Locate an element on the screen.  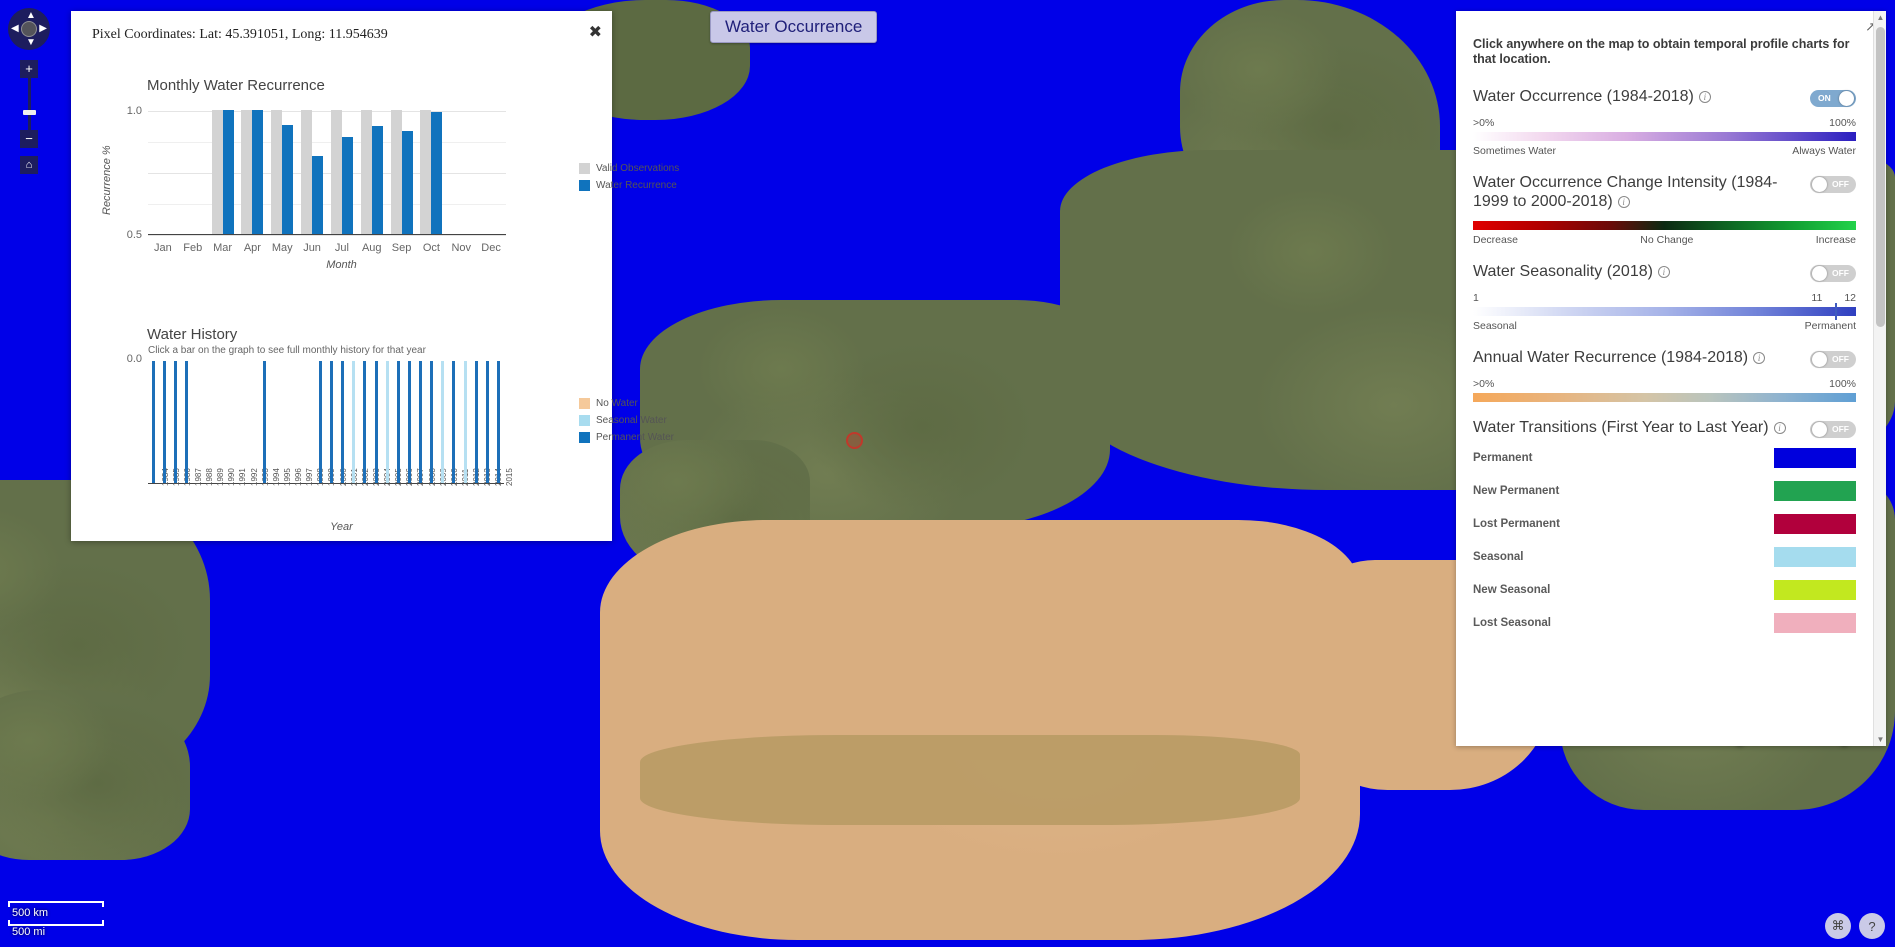
bar-group: Sep is located at coordinates (402, 182).